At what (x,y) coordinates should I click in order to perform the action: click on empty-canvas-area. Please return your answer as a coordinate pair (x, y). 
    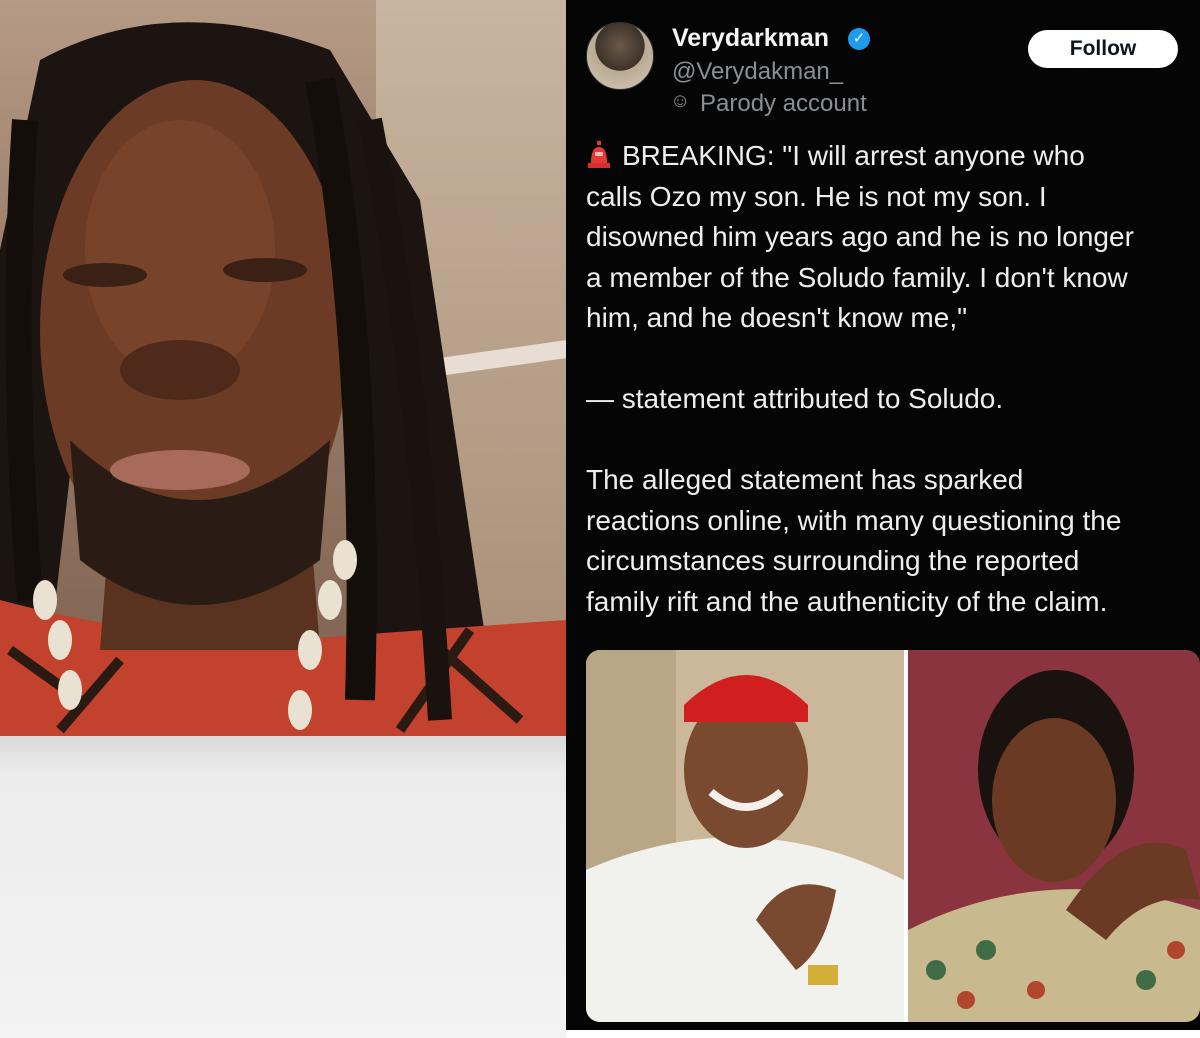
    Looking at the image, I should click on (283, 887).